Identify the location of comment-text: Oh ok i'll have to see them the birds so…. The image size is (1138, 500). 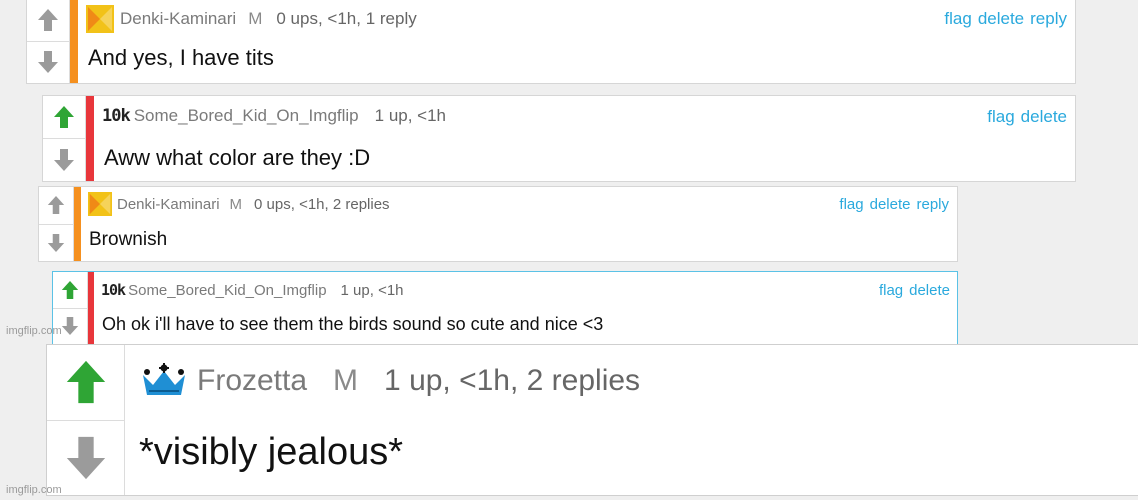
(353, 324).